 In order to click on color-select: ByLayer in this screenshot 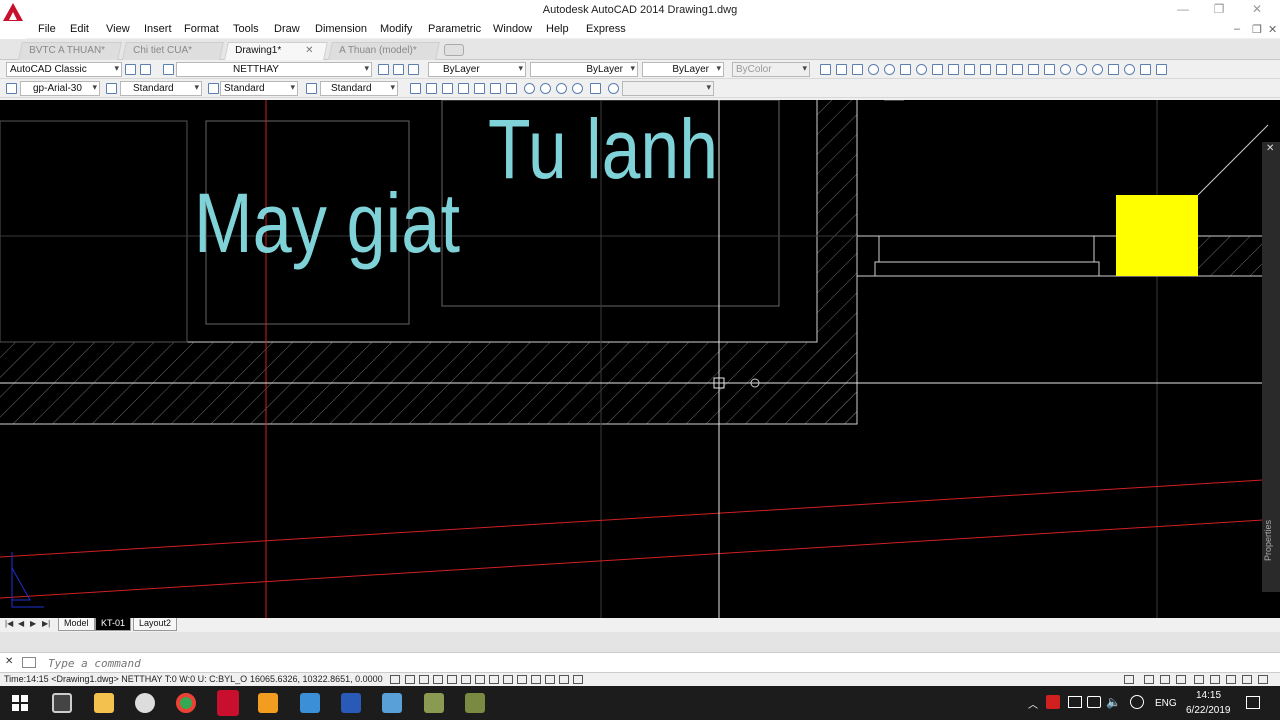, I will do `click(477, 69)`.